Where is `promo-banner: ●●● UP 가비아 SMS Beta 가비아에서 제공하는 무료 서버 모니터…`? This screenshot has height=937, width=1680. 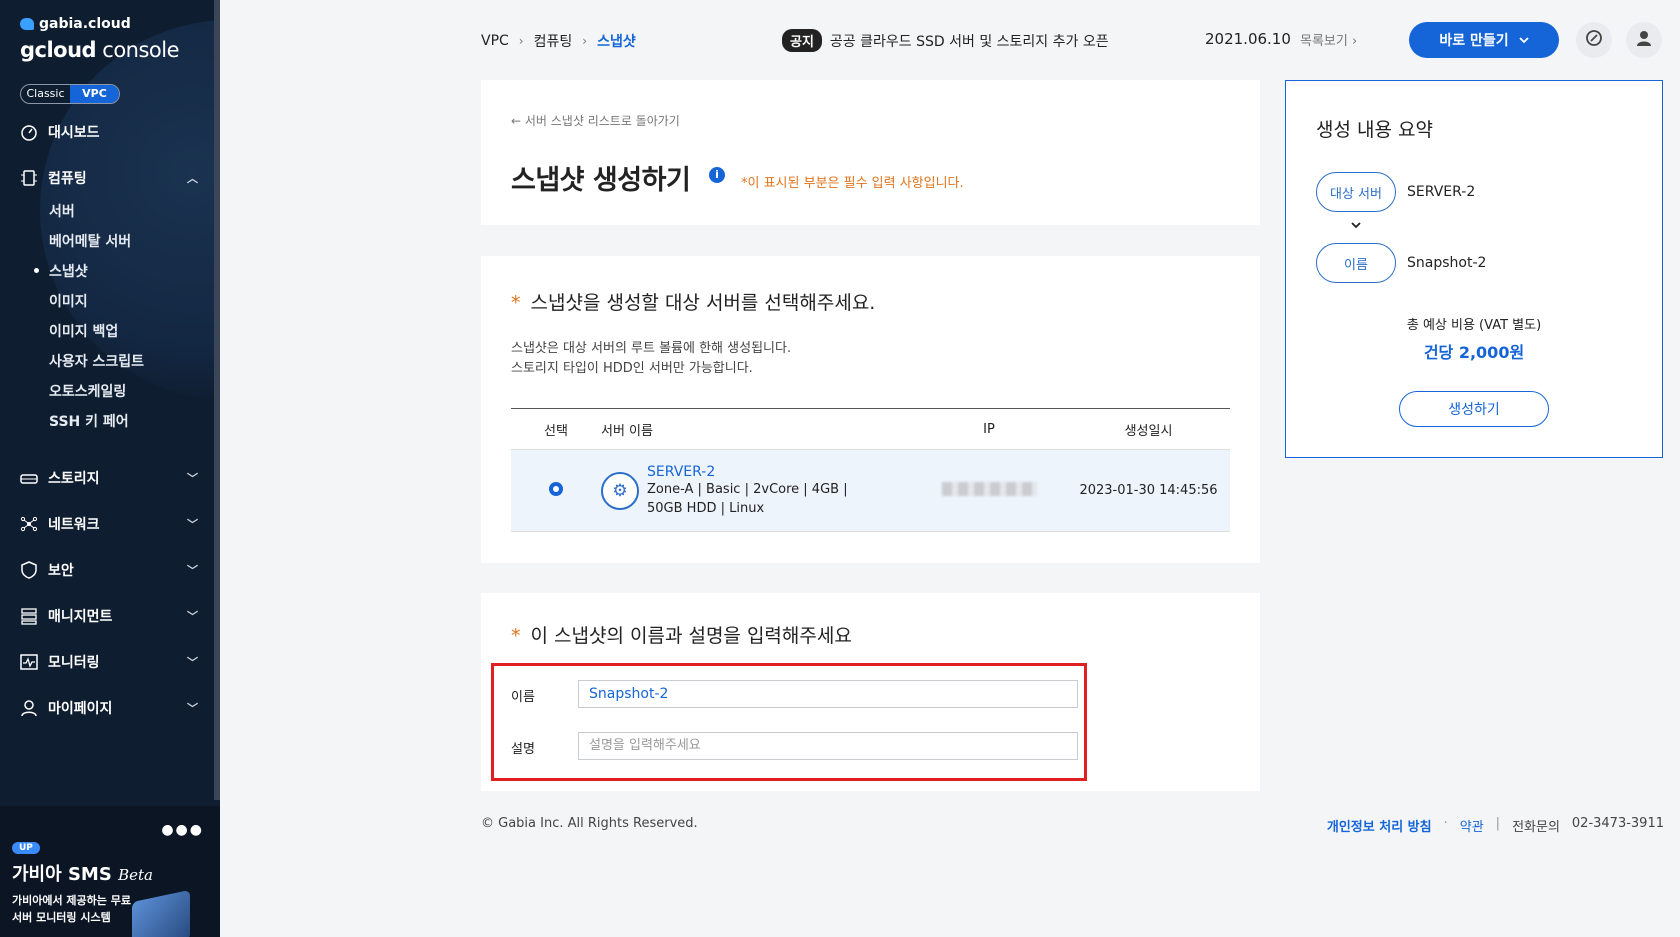
promo-banner: ●●● UP 가비아 SMS Beta 가비아에서 제공하는 무료 서버 모니터… is located at coordinates (110, 871).